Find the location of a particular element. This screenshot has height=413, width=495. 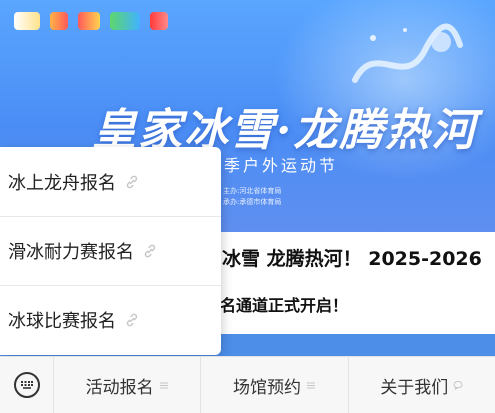

banner-host-info: 主办:河北省体育局 承办:承德市体育局 is located at coordinates (252, 197).